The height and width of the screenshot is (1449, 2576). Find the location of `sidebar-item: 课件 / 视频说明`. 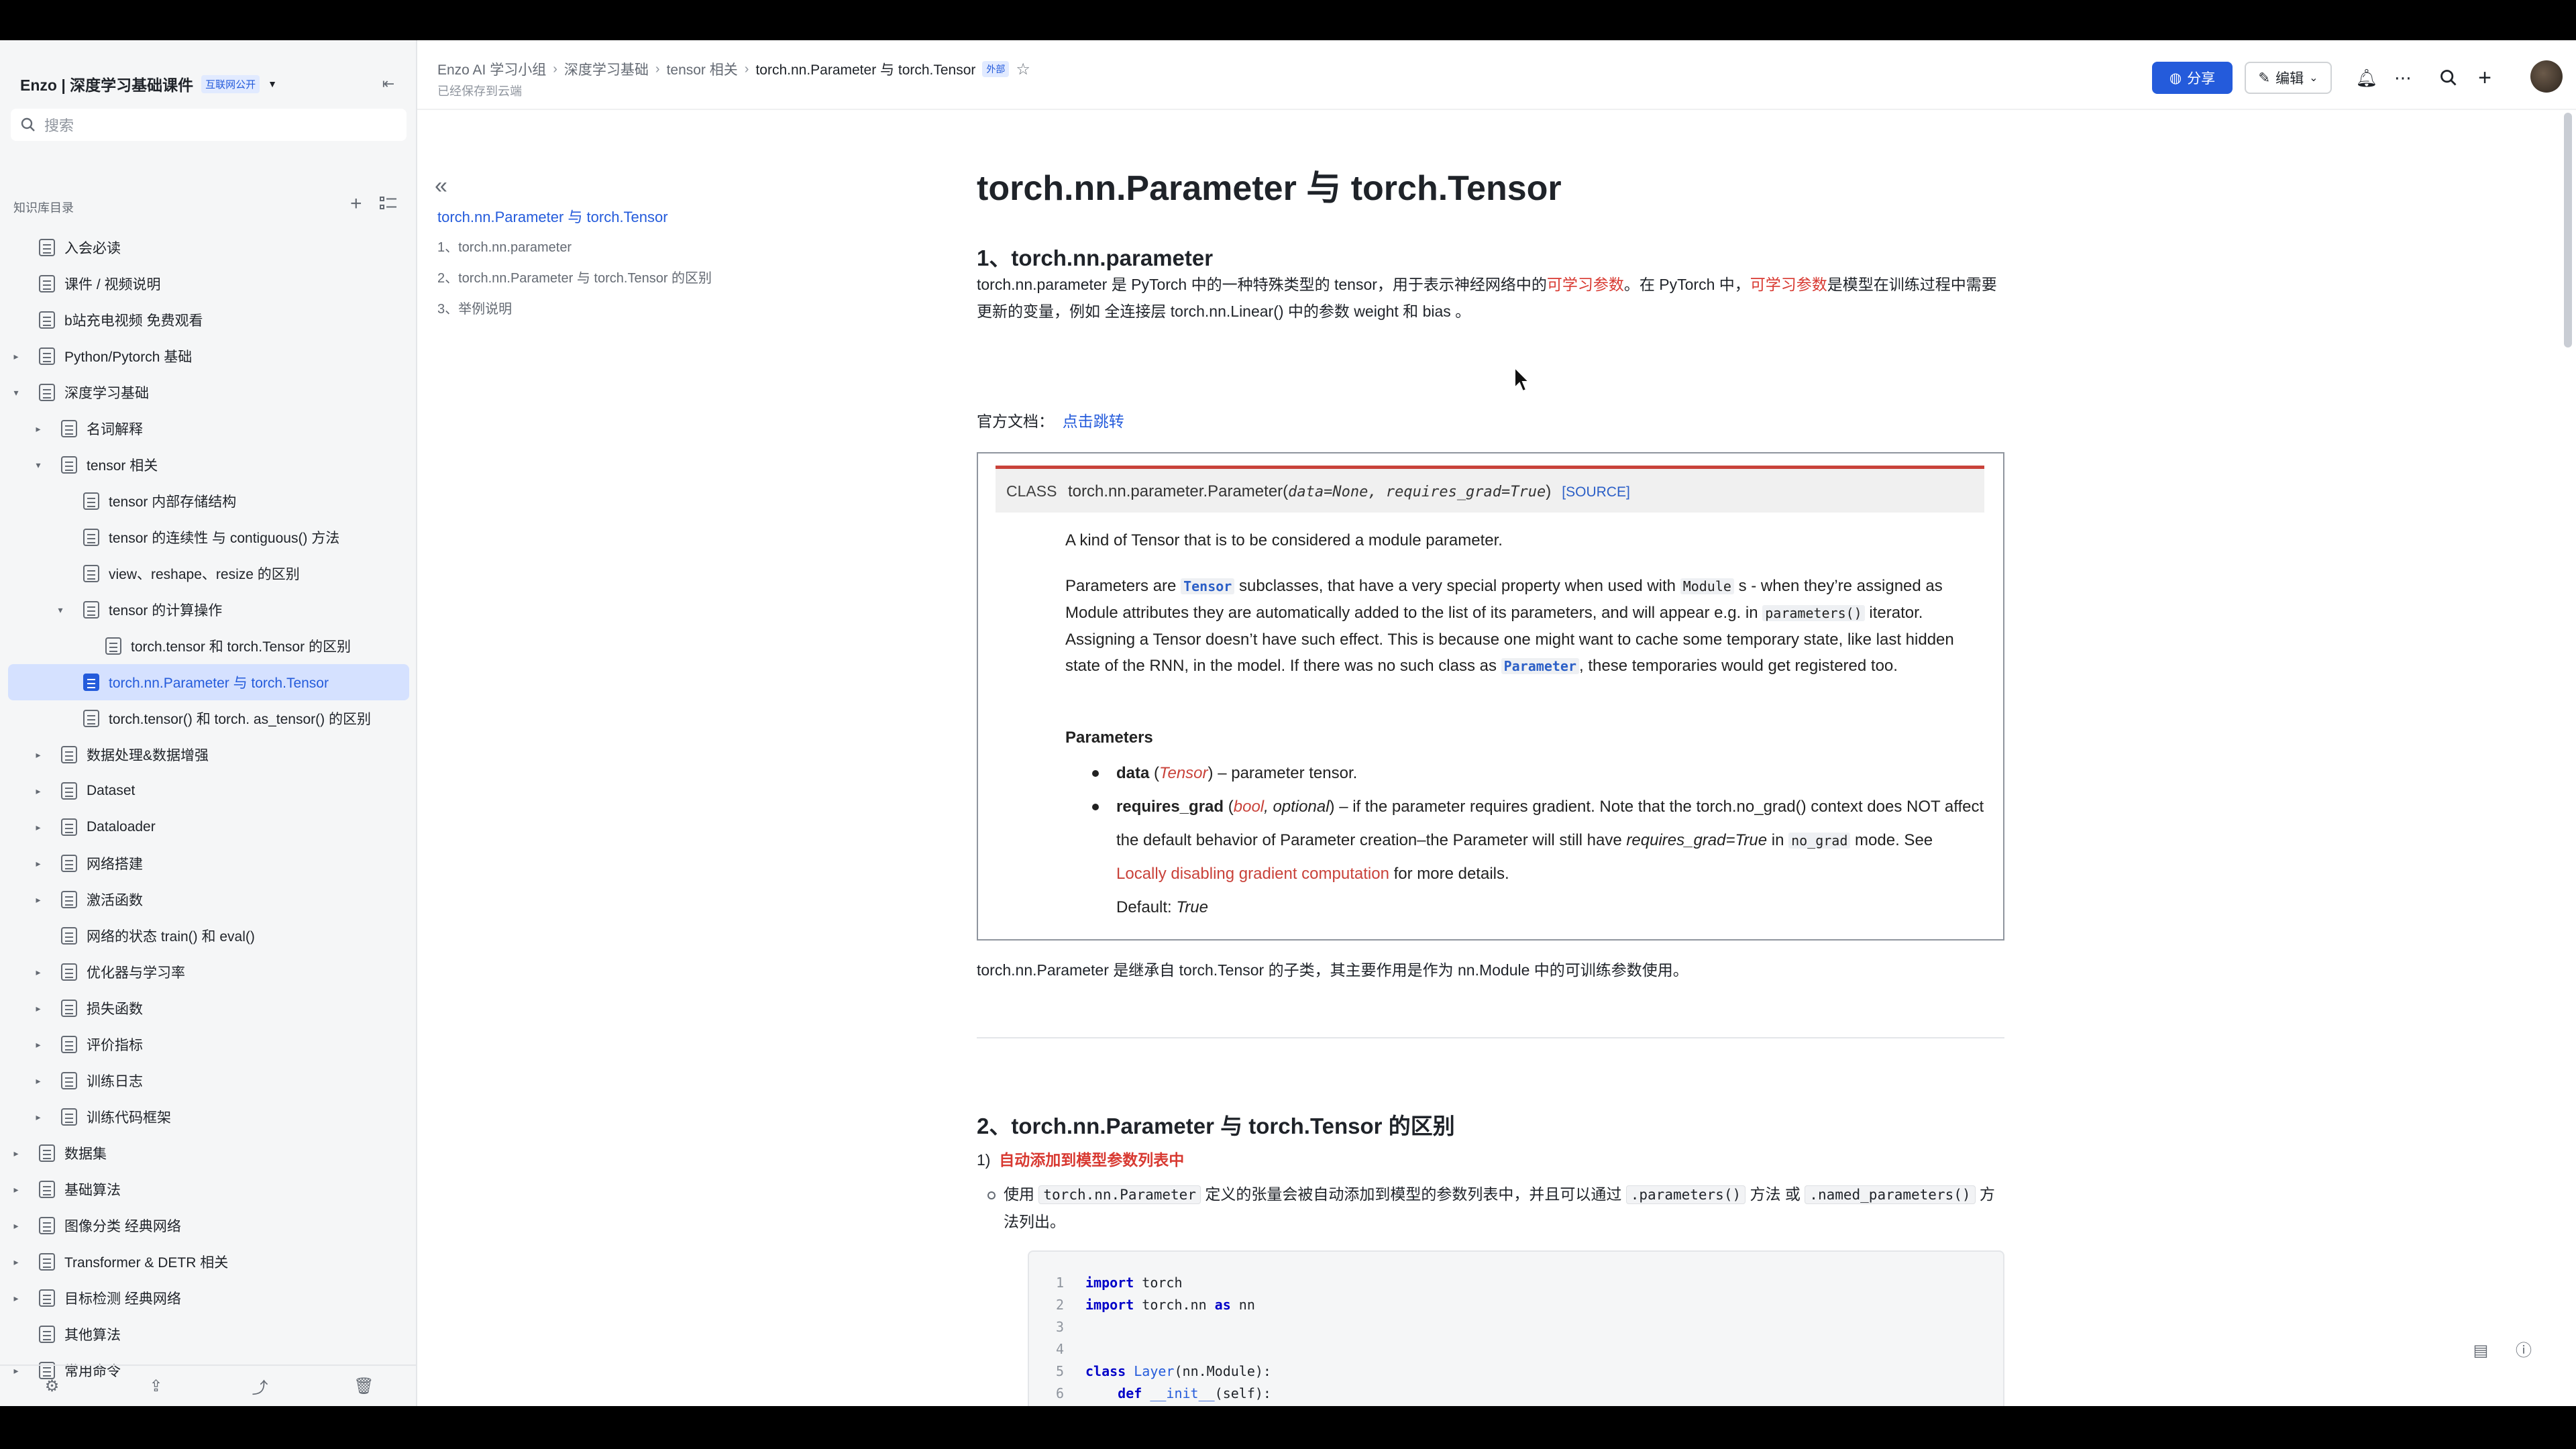

sidebar-item: 课件 / 视频说明 is located at coordinates (208, 284).